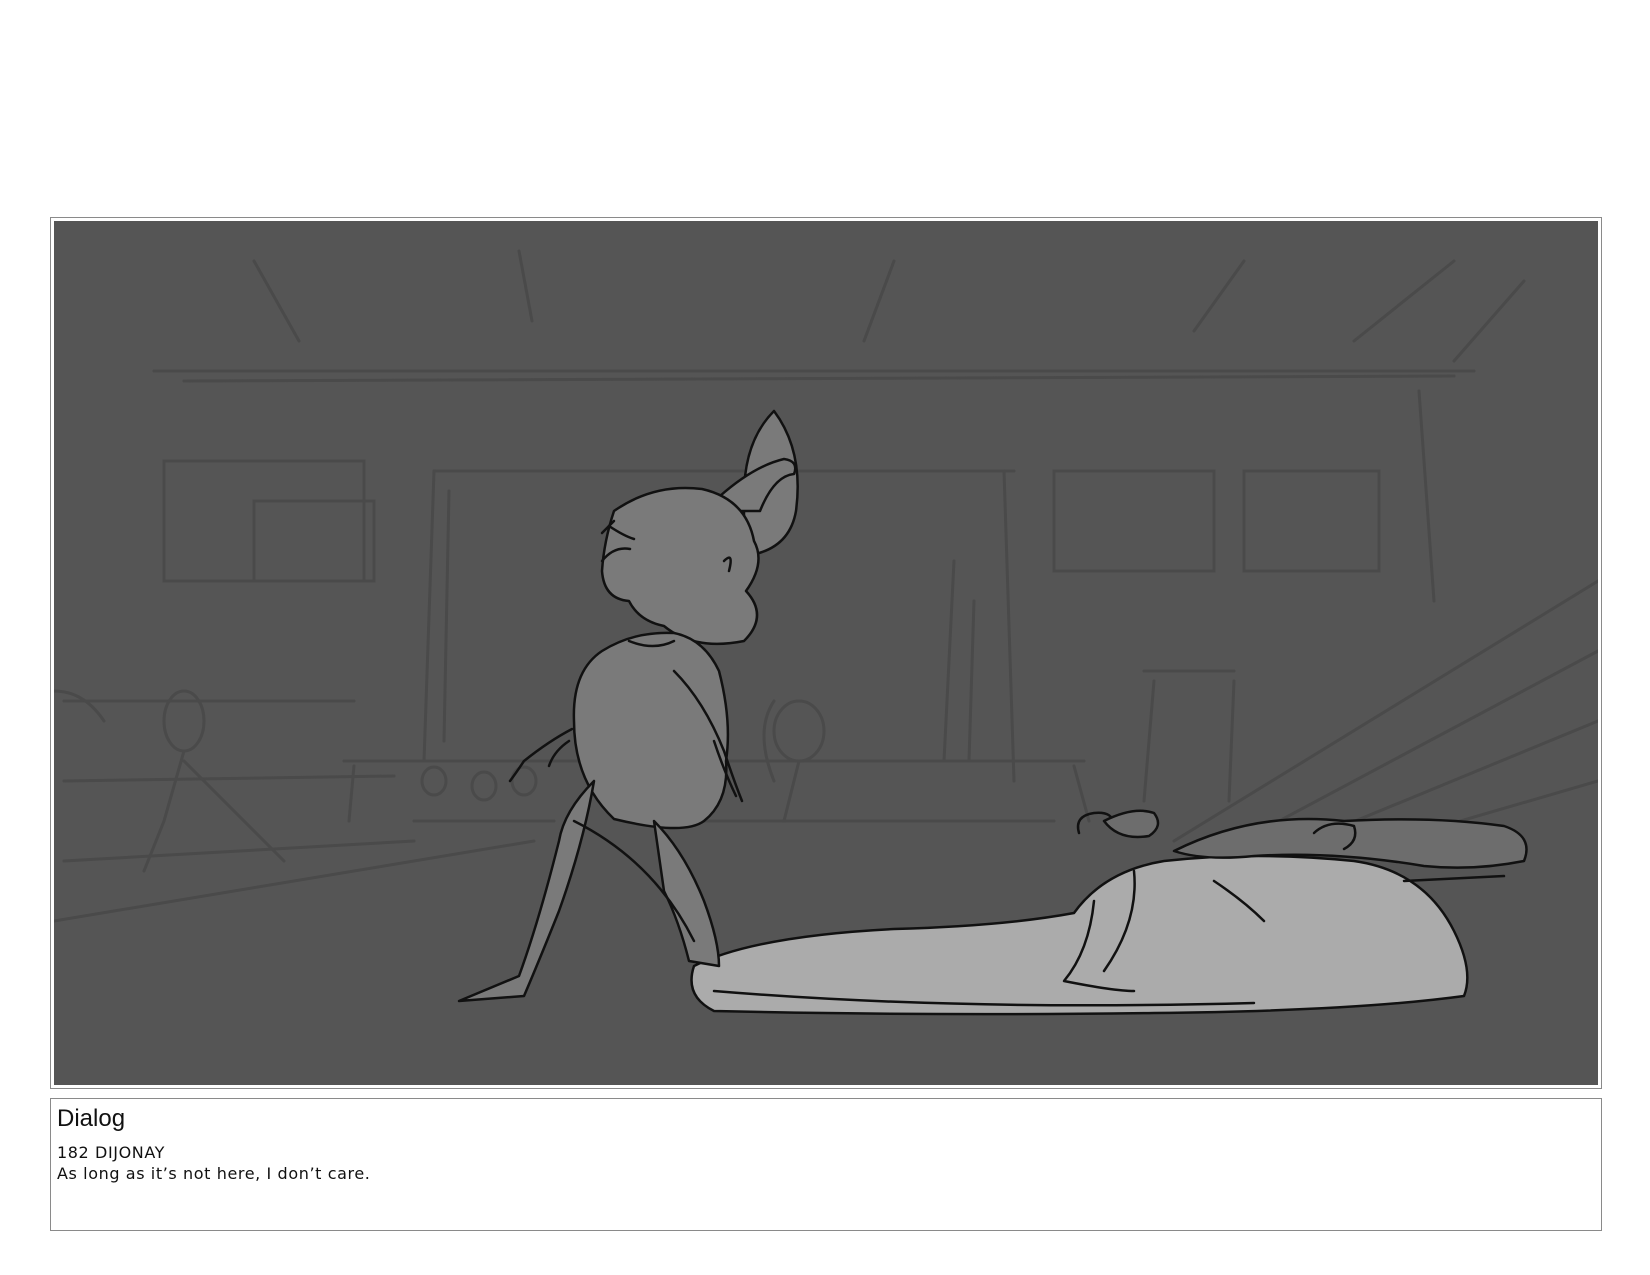 This screenshot has height=1275, width=1650. I want to click on dialog-speaker-line: 182 DIJONAY, so click(111, 1152).